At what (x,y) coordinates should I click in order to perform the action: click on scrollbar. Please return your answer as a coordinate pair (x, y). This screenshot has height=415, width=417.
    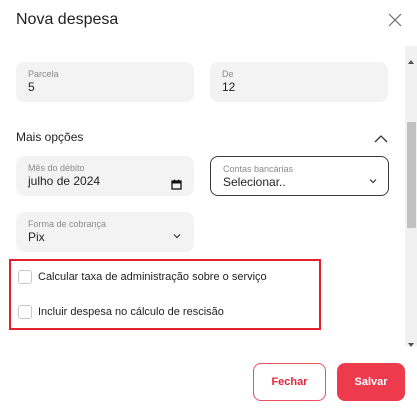
    Looking at the image, I should click on (411, 196).